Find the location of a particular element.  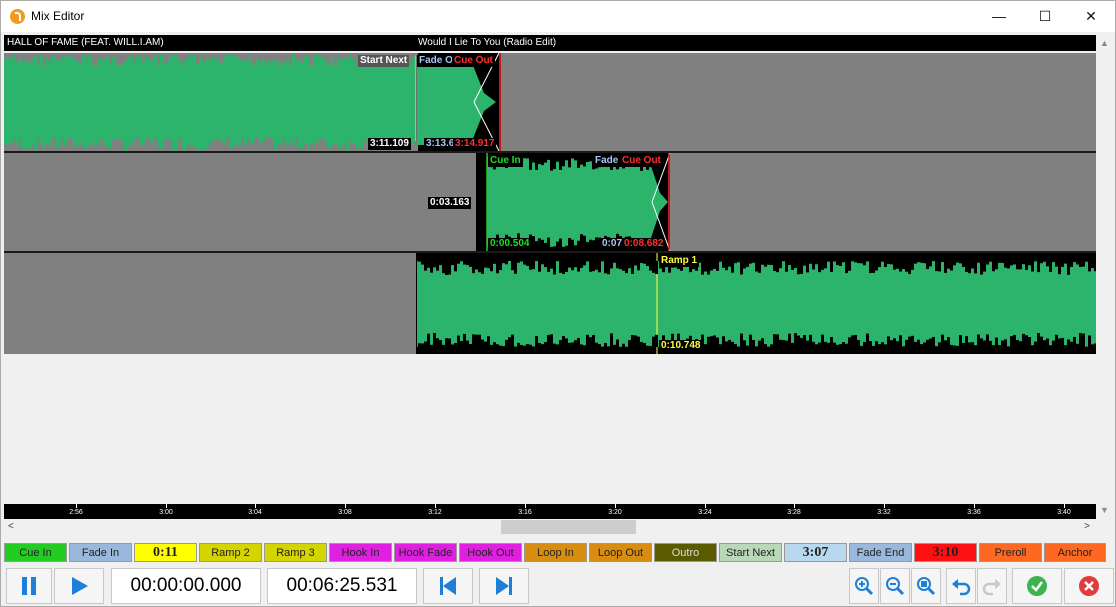

duration-display: 00:06:25.531 is located at coordinates (342, 586).